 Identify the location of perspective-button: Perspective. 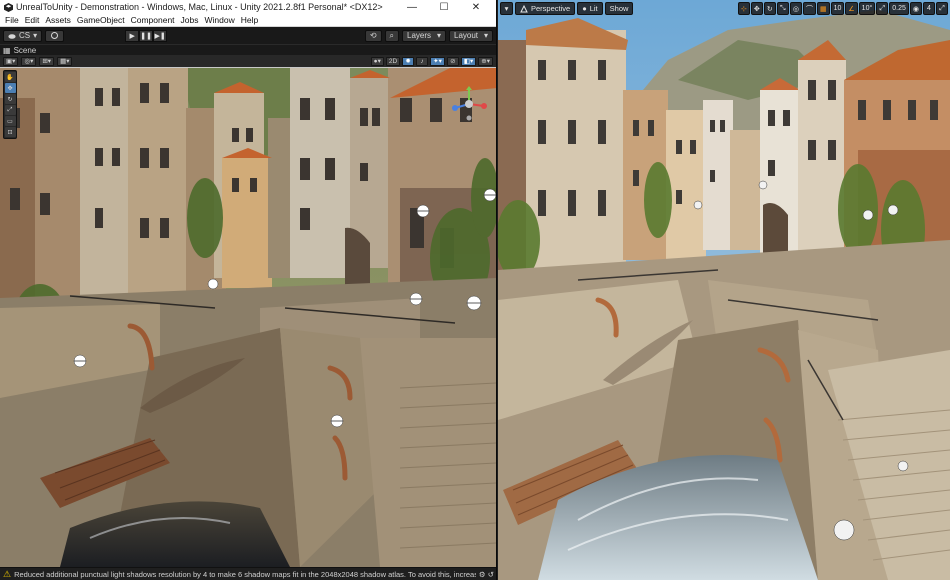
(545, 8).